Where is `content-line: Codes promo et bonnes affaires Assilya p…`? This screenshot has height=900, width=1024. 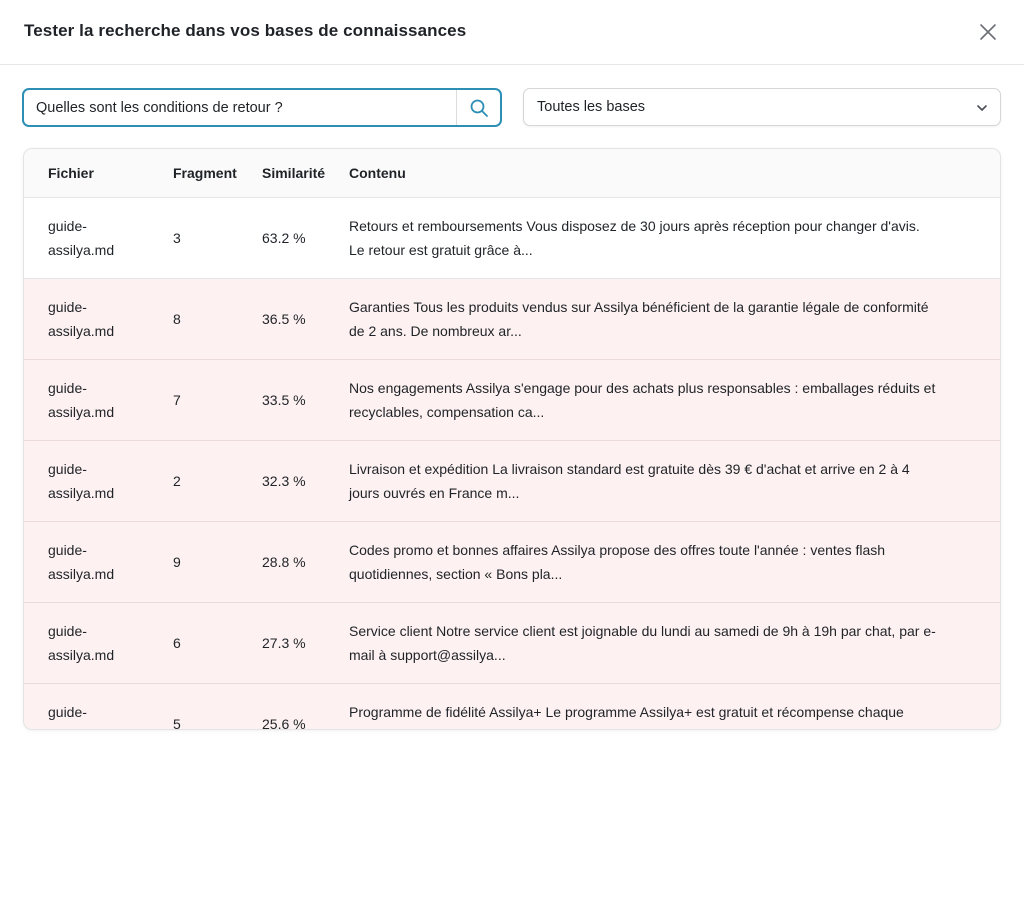
content-line: Codes promo et bonnes affaires Assilya p… is located at coordinates (617, 550).